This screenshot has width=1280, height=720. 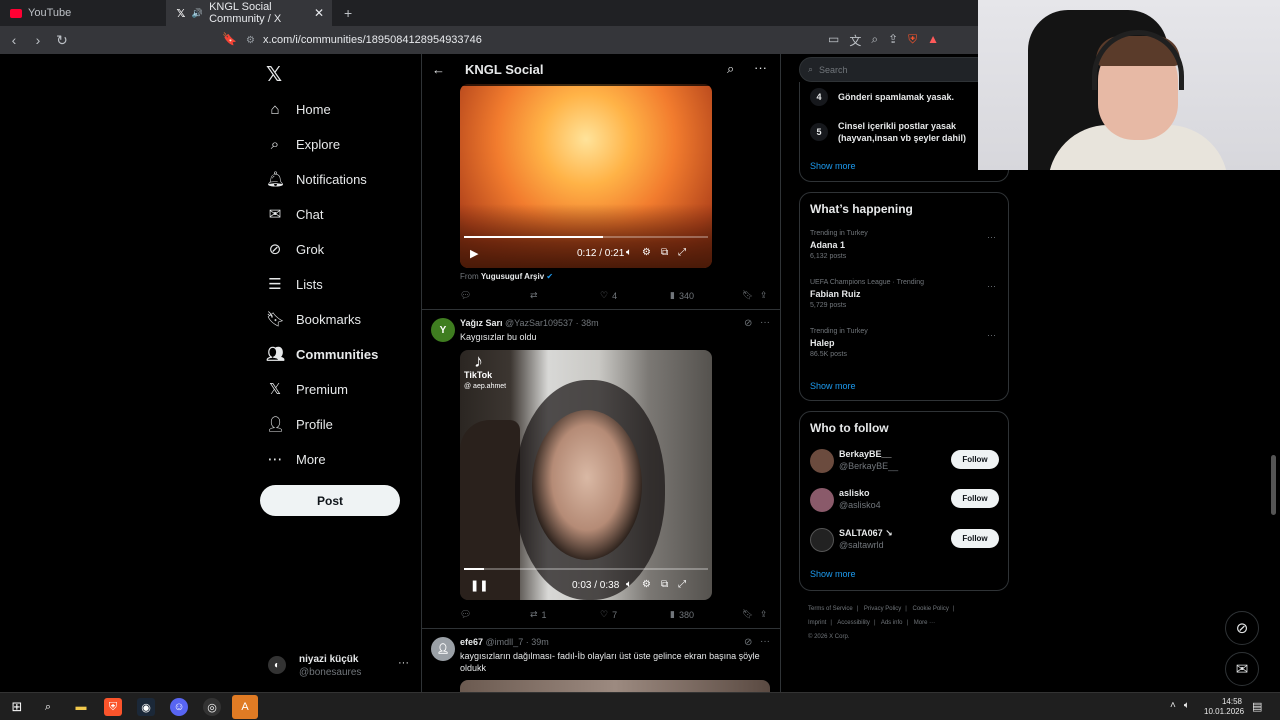 What do you see at coordinates (894, 69) in the screenshot?
I see `search-input: ⌕ Search` at bounding box center [894, 69].